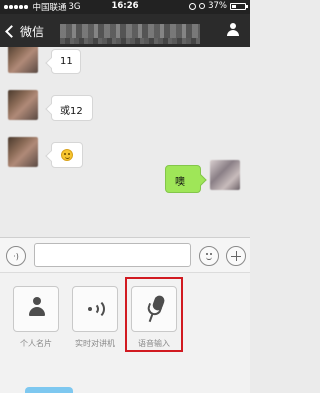 The width and height of the screenshot is (320, 393). Describe the element at coordinates (180, 182) in the screenshot. I see `message-text: 噢` at that location.